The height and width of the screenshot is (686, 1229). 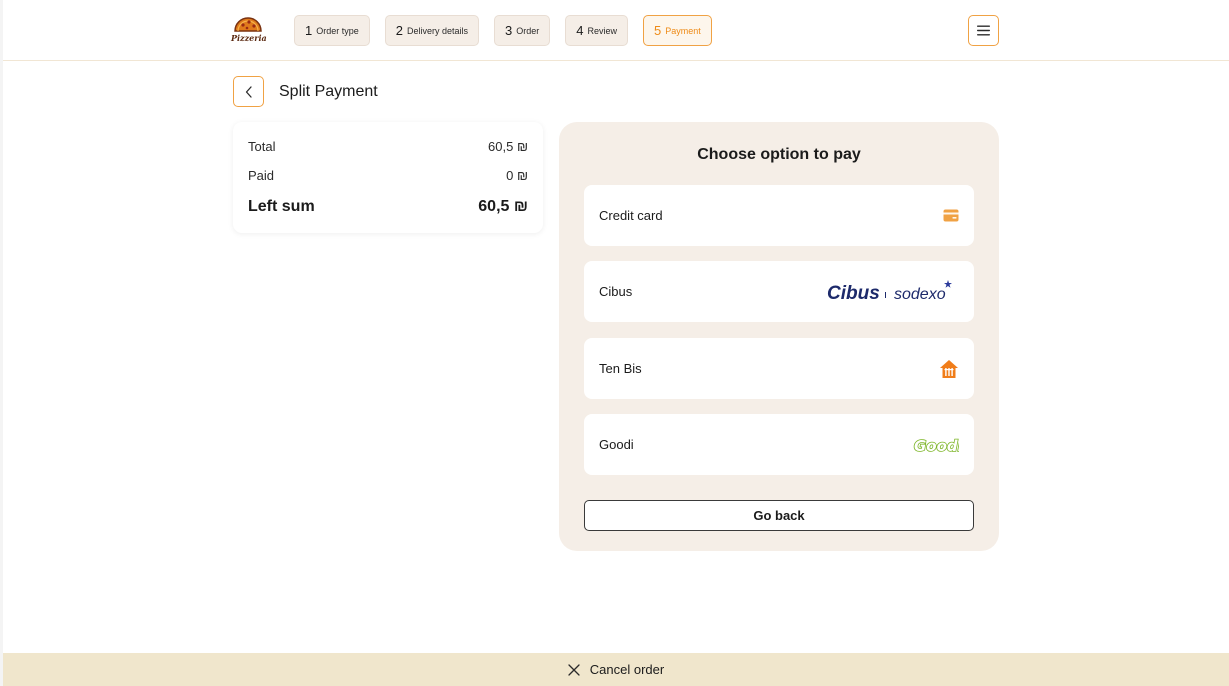 I want to click on pay-option-goodi: Goodi Goodi, so click(x=779, y=444).